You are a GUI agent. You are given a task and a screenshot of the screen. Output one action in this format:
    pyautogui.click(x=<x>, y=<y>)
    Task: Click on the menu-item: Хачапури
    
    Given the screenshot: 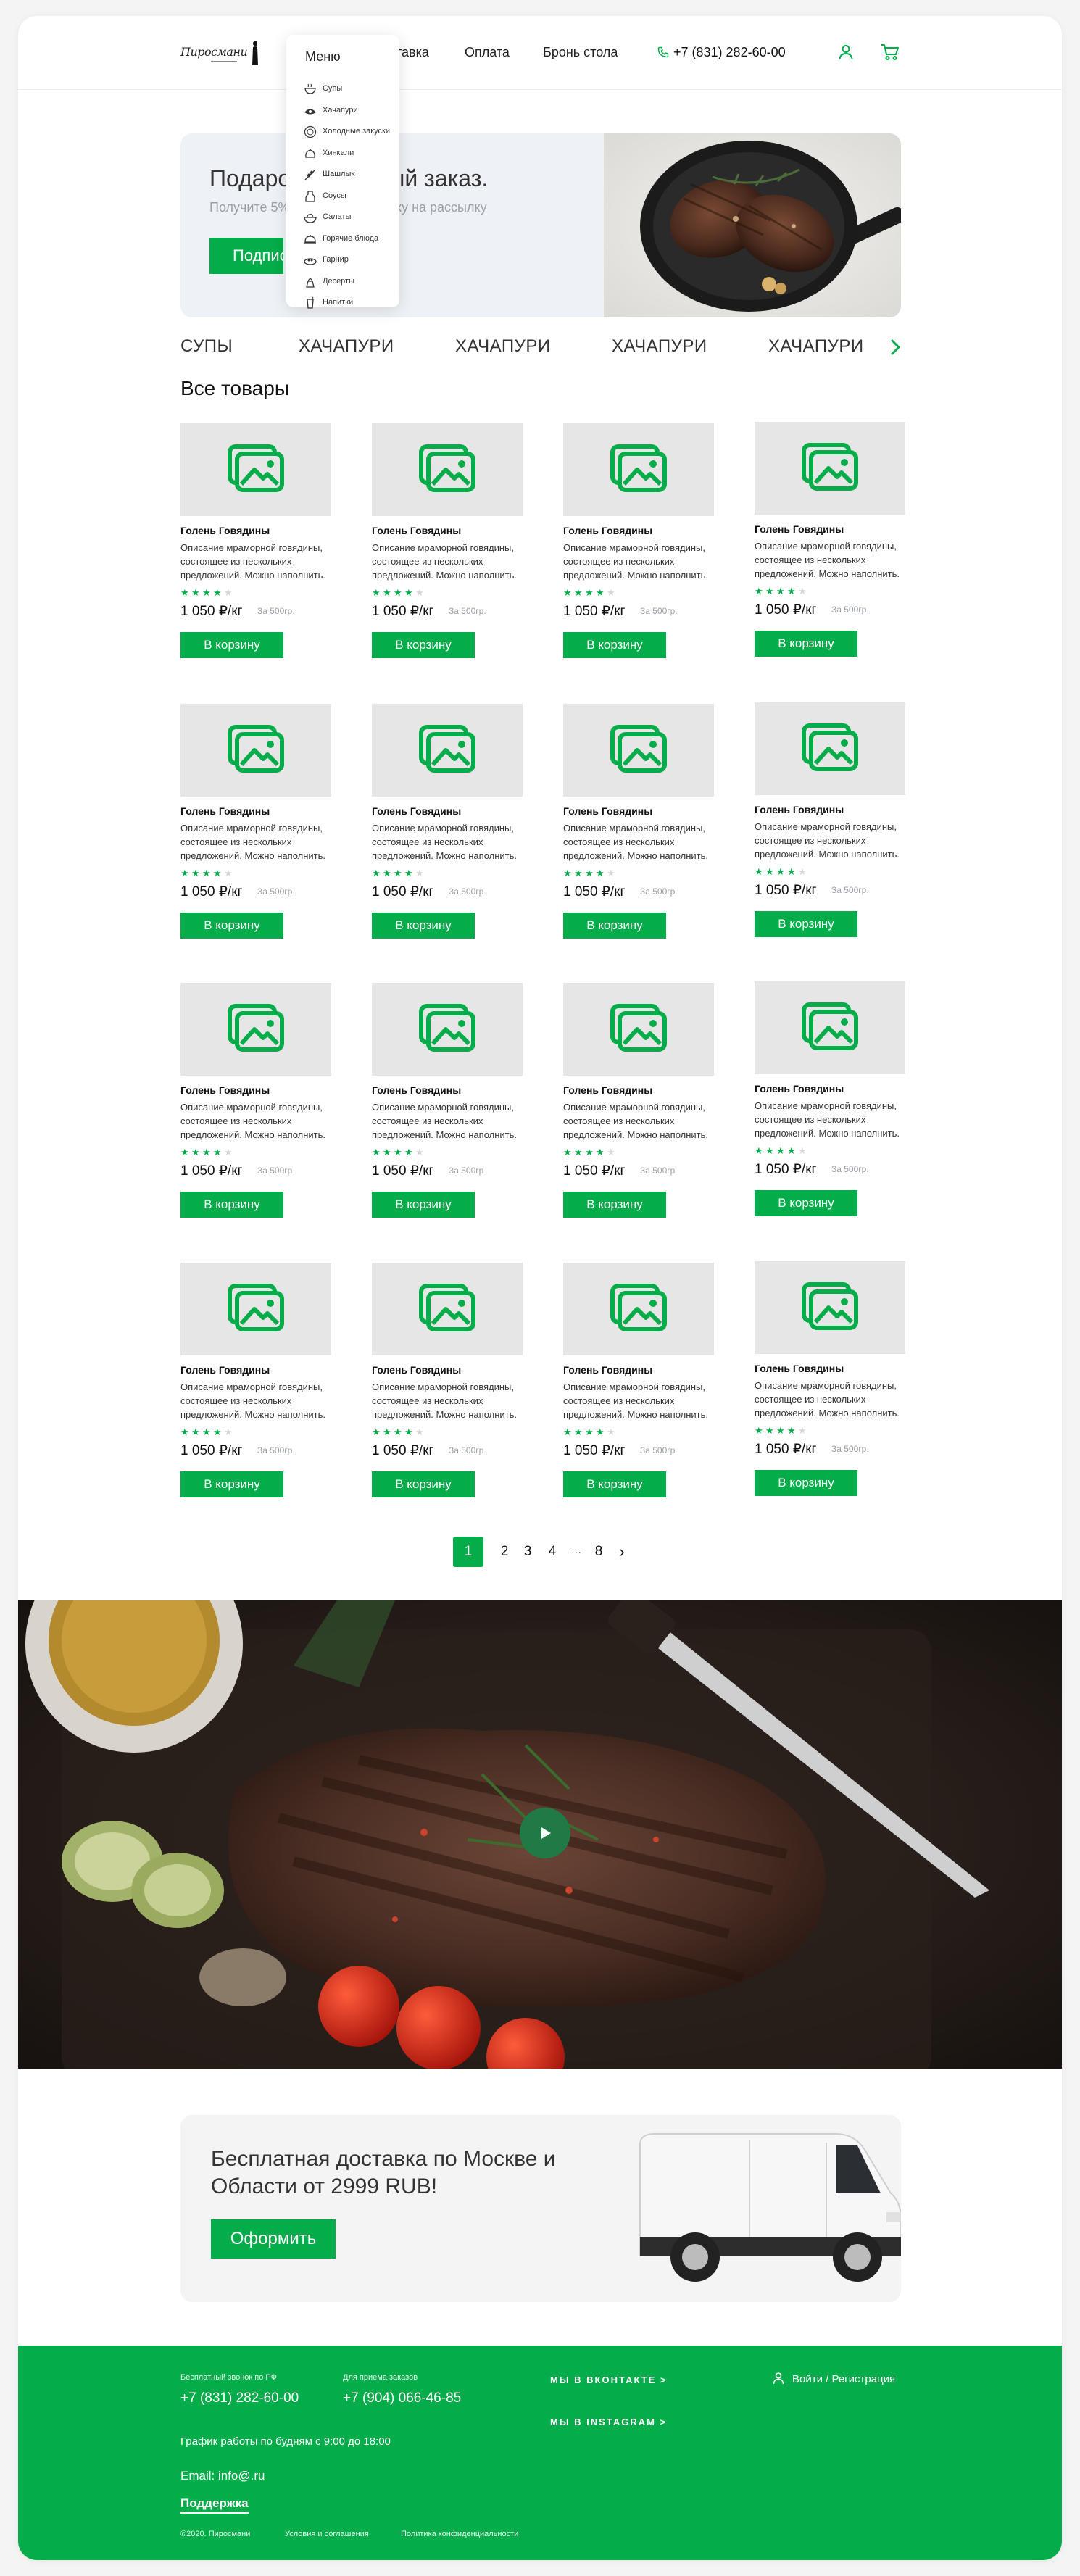 What is the action you would take?
    pyautogui.click(x=351, y=111)
    